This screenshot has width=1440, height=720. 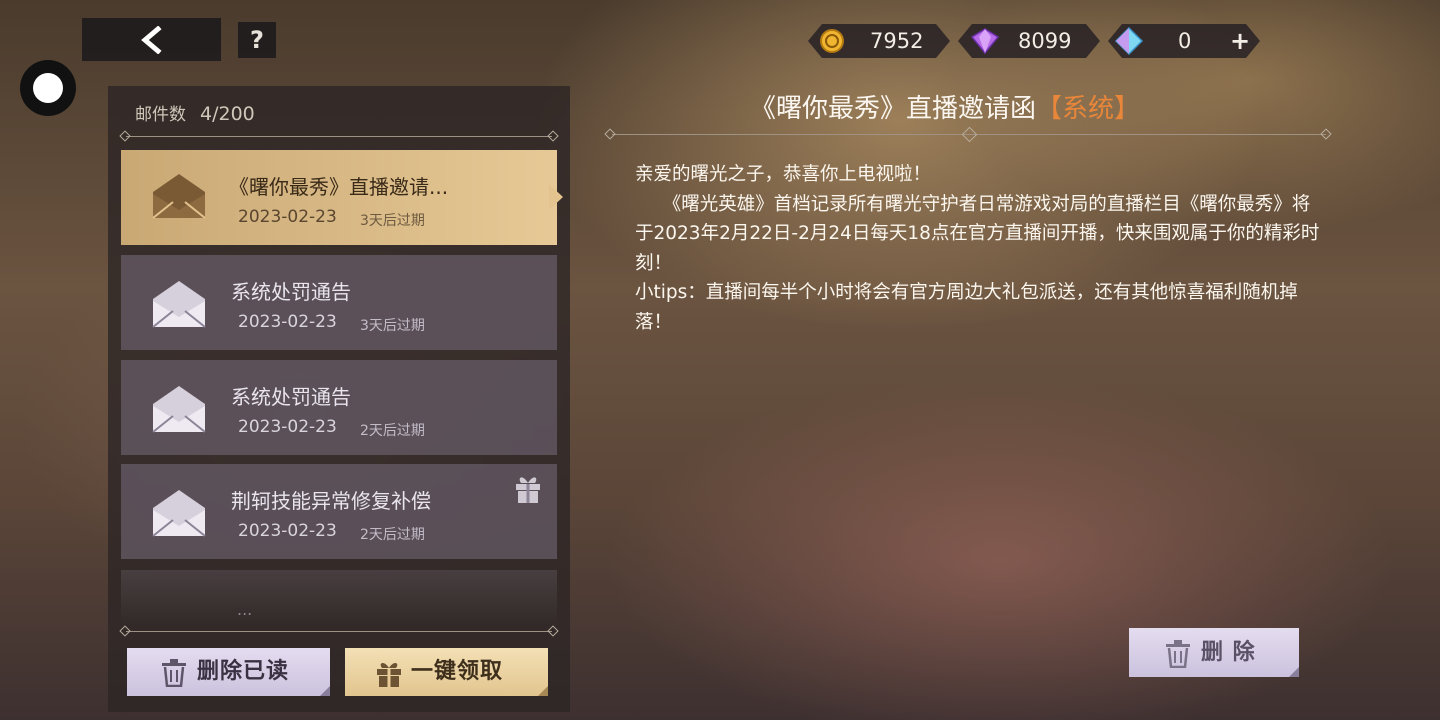 What do you see at coordinates (1129, 41) in the screenshot?
I see `blue-crystal-icon` at bounding box center [1129, 41].